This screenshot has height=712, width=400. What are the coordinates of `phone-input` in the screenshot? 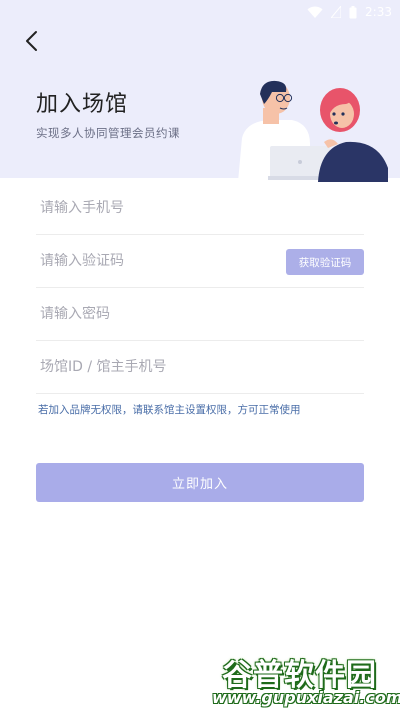 It's located at (156, 208).